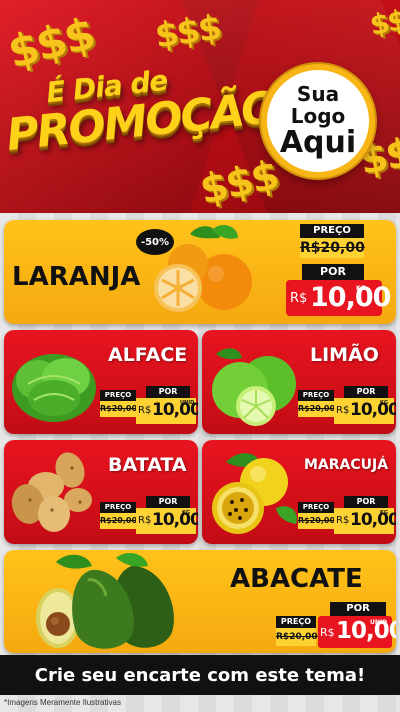 The height and width of the screenshot is (712, 400). Describe the element at coordinates (299, 492) in the screenshot. I see `product-card-maracuja: MARACUJÁ PREÇO R$20,00 POR R$ 10,00 KG` at that location.